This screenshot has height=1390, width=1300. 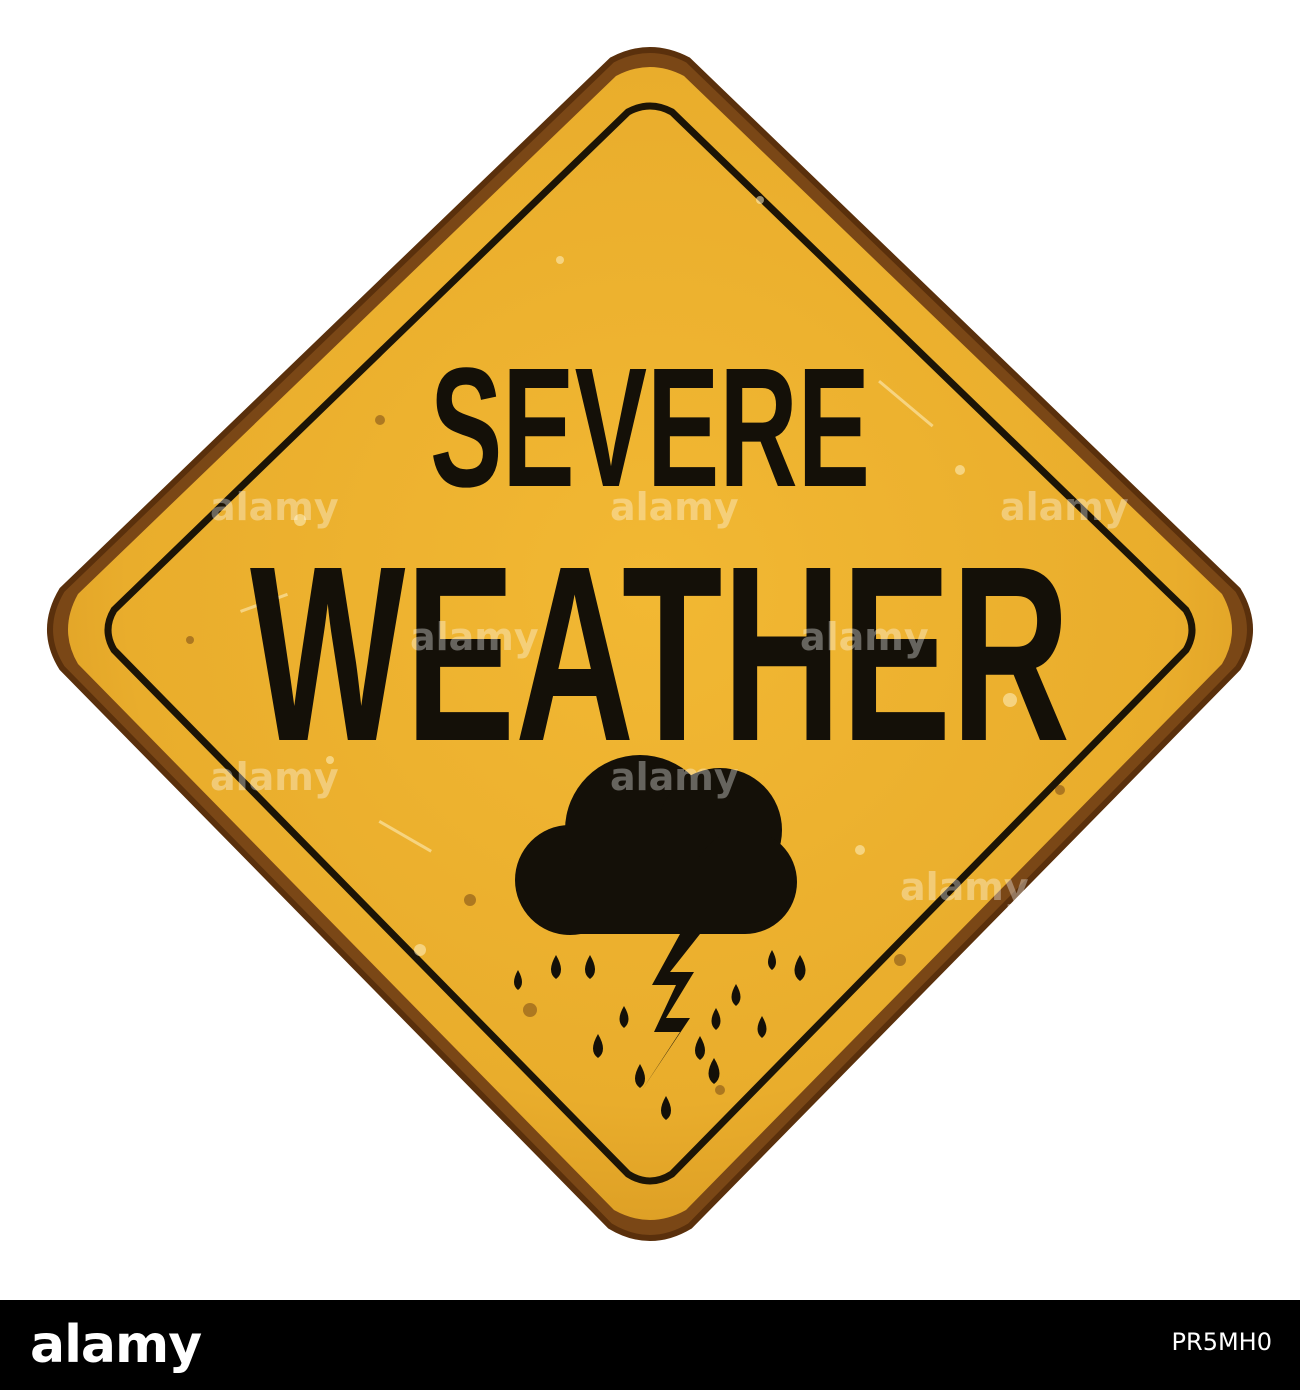 What do you see at coordinates (674, 777) in the screenshot?
I see `watermark-7: alamy` at bounding box center [674, 777].